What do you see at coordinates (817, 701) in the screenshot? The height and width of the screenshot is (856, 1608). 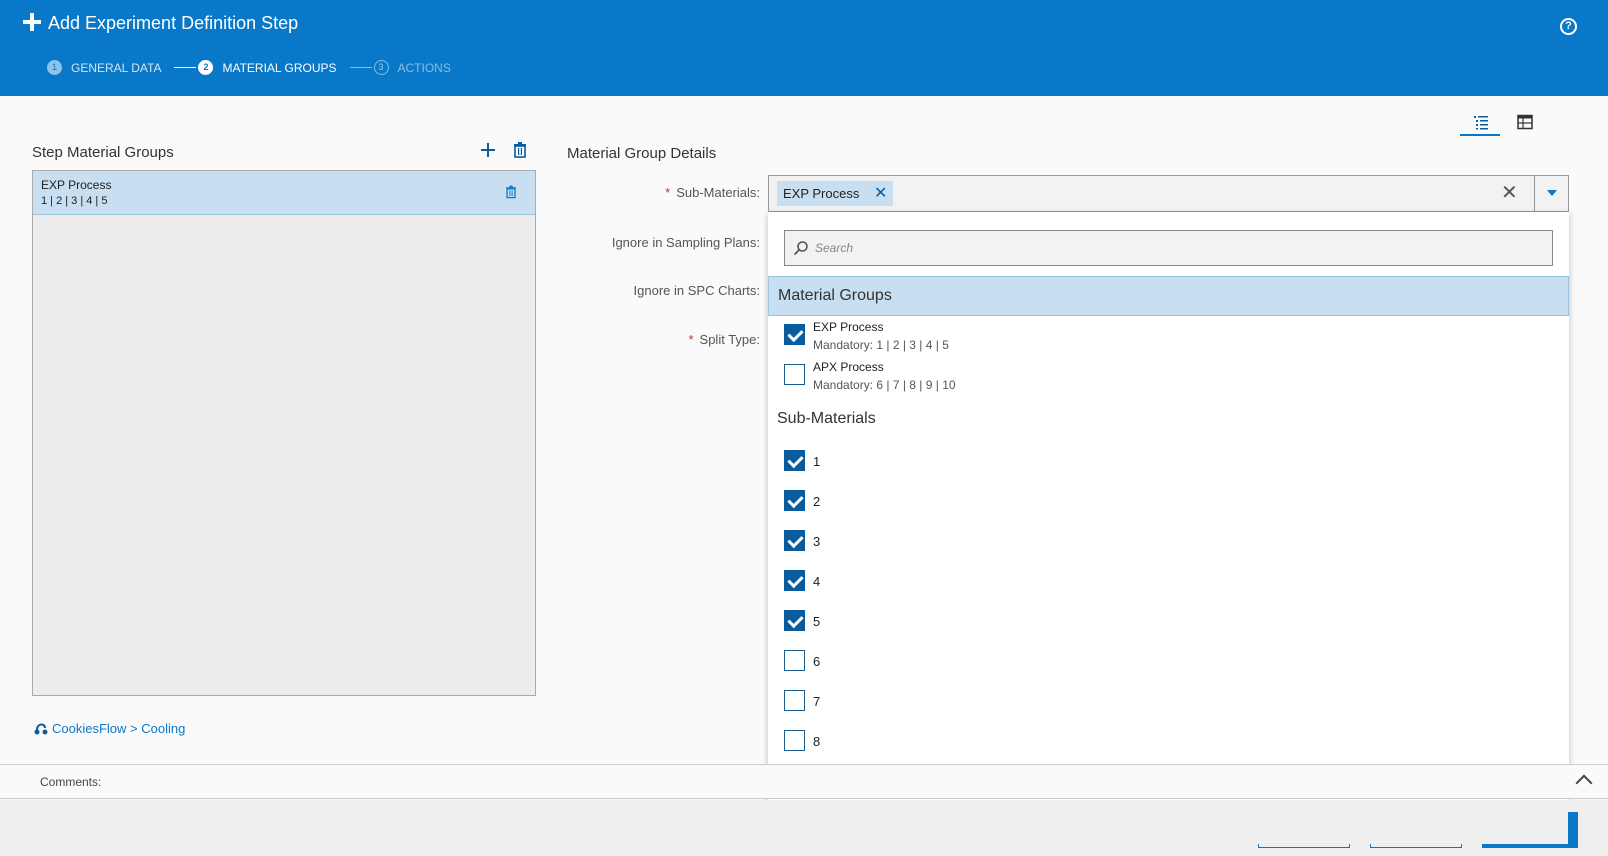 I see `option-value: 7` at bounding box center [817, 701].